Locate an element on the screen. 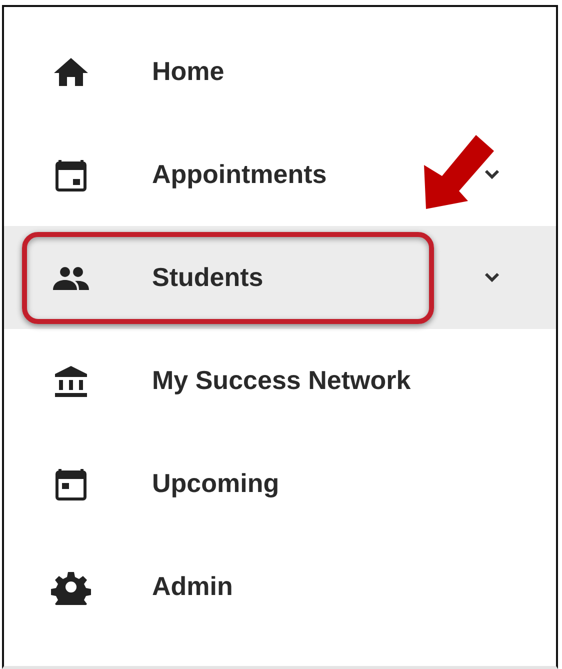 The width and height of the screenshot is (562, 669). menu-label: Upcoming is located at coordinates (216, 483).